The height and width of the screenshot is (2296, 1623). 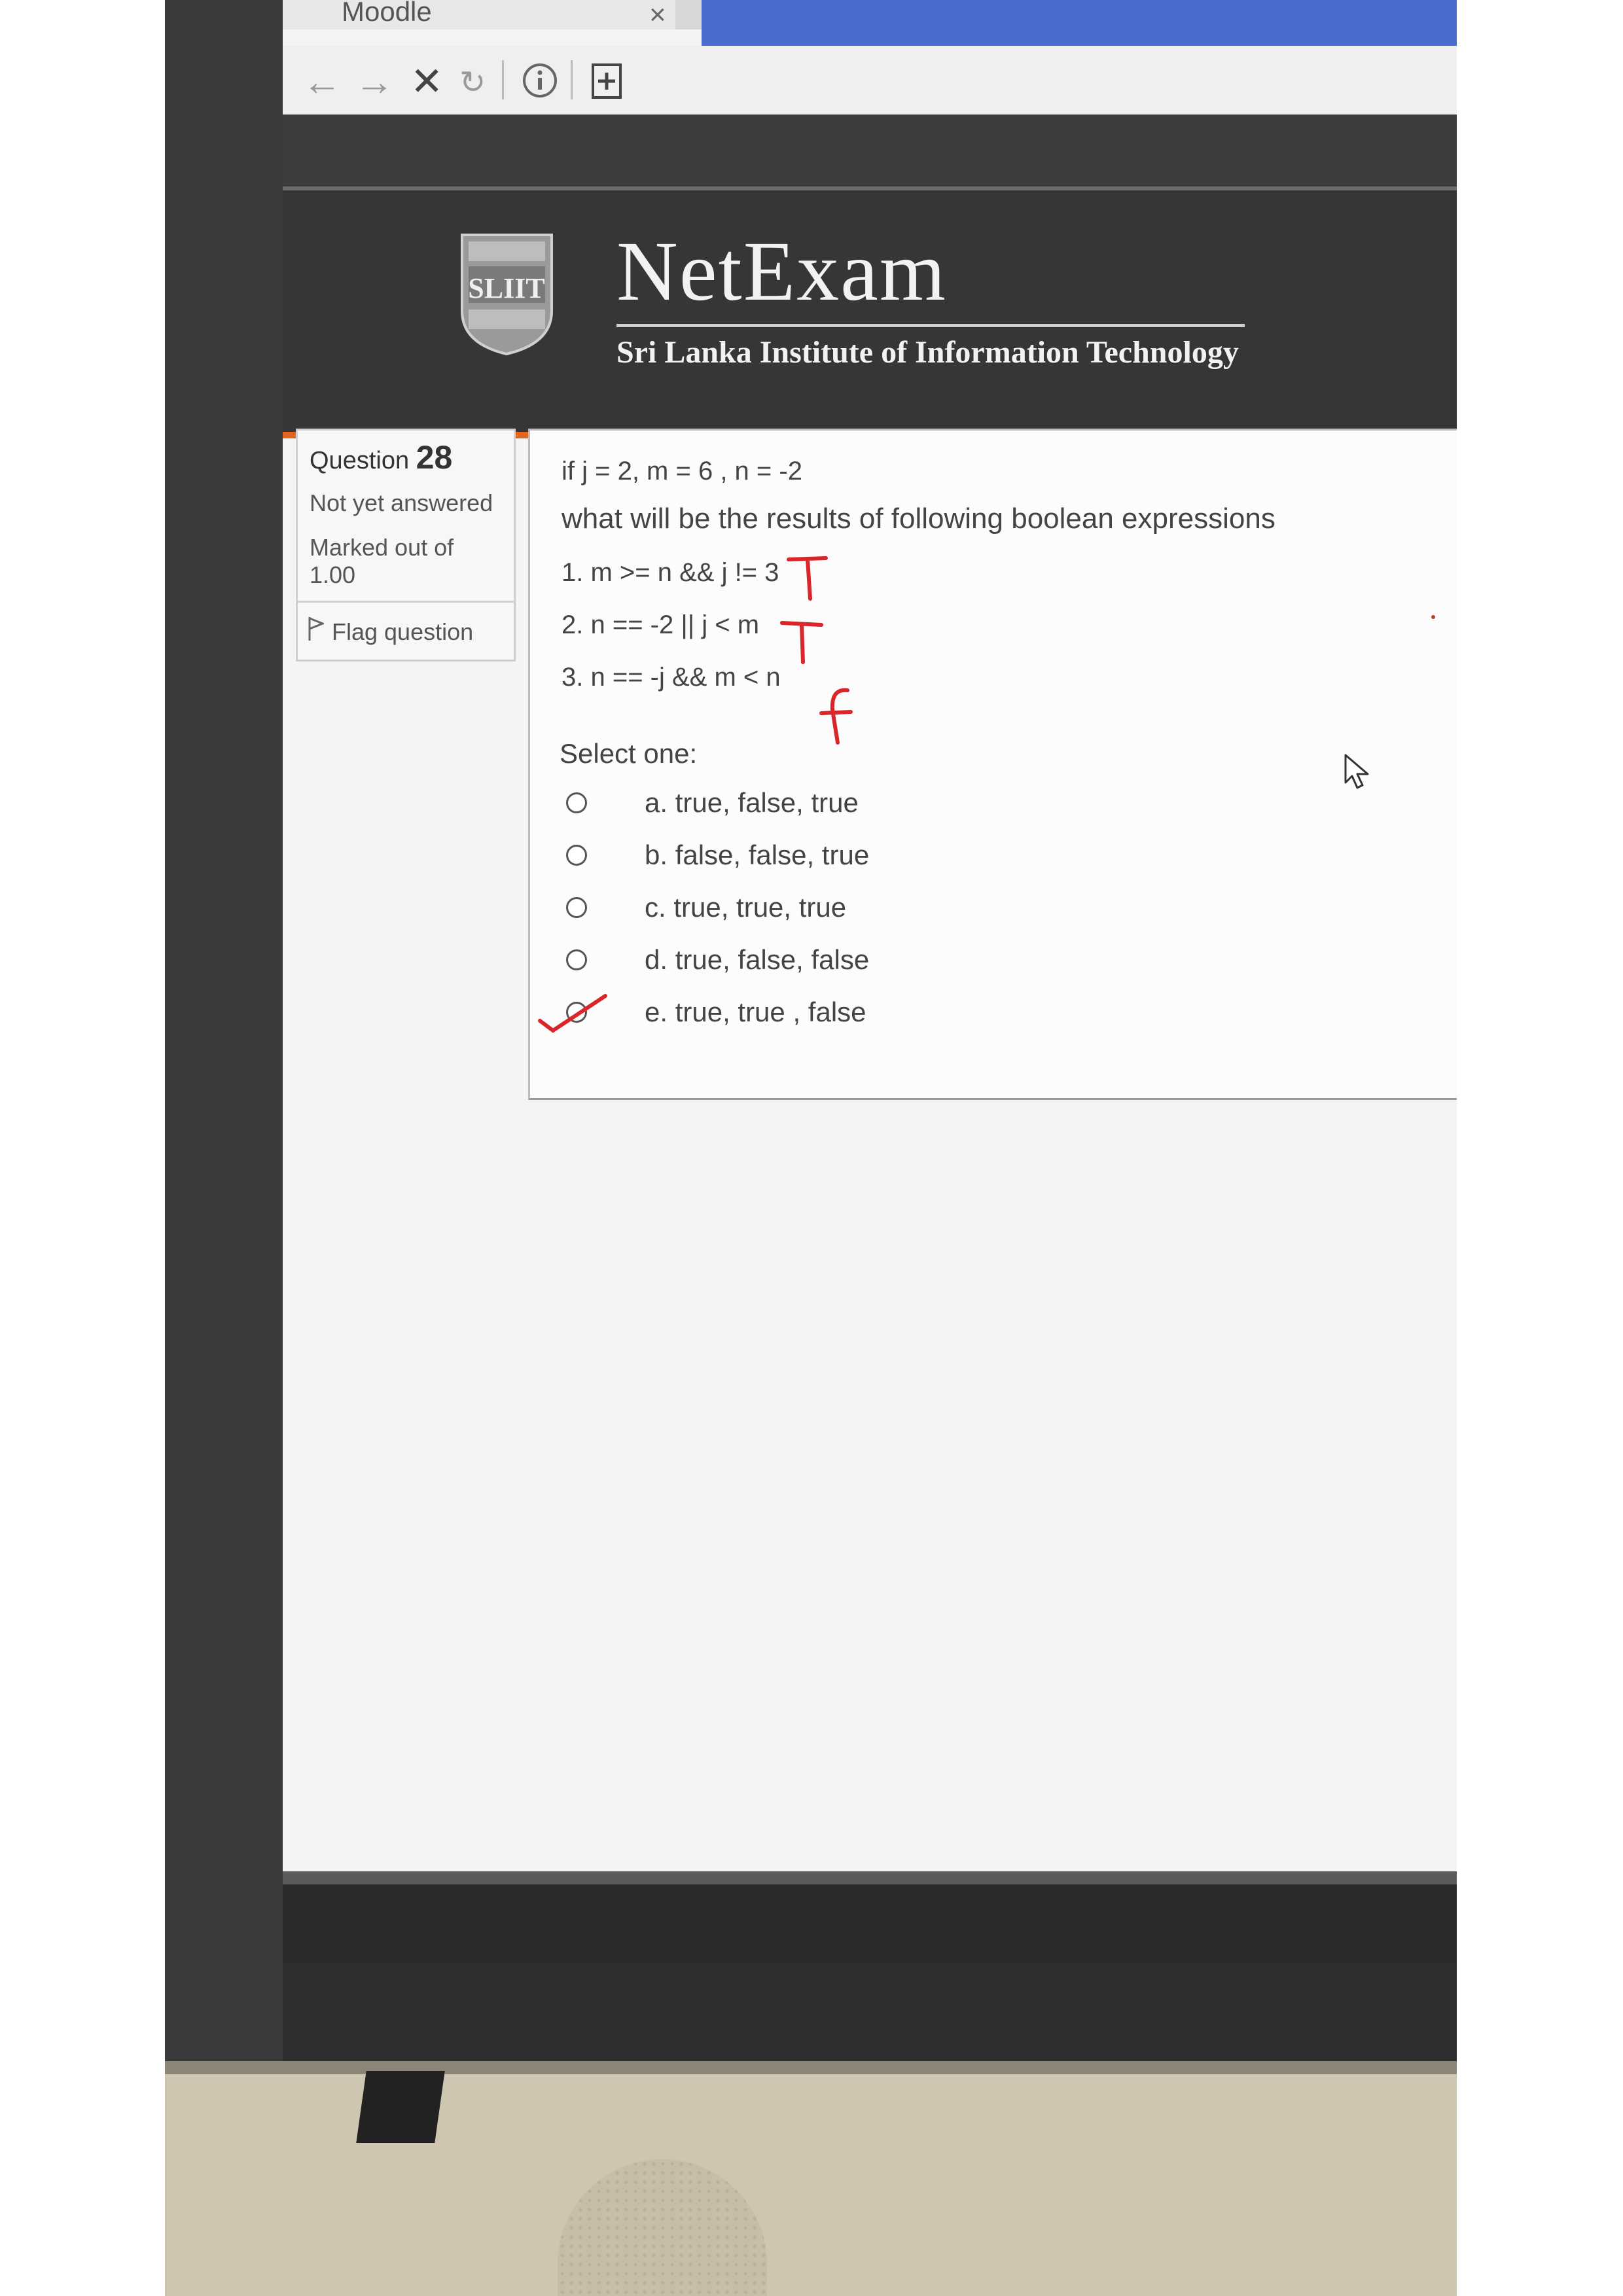 What do you see at coordinates (757, 855) in the screenshot?
I see `option-b-label: b. false, false, true` at bounding box center [757, 855].